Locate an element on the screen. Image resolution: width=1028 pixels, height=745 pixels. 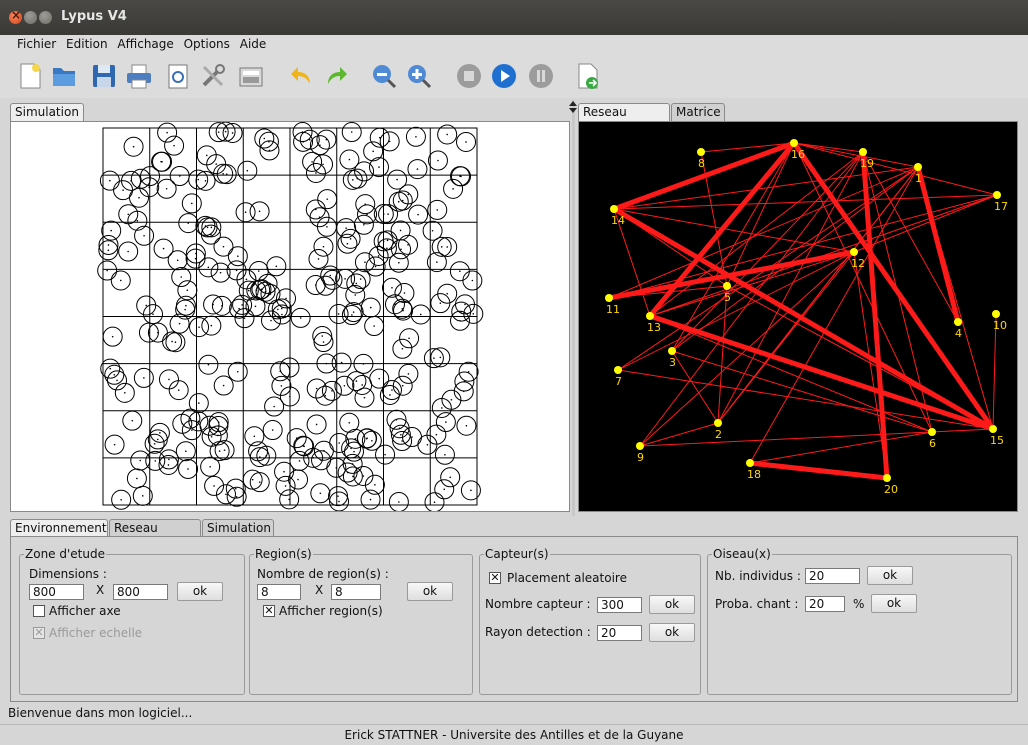
redo-icon is located at coordinates (336, 76).